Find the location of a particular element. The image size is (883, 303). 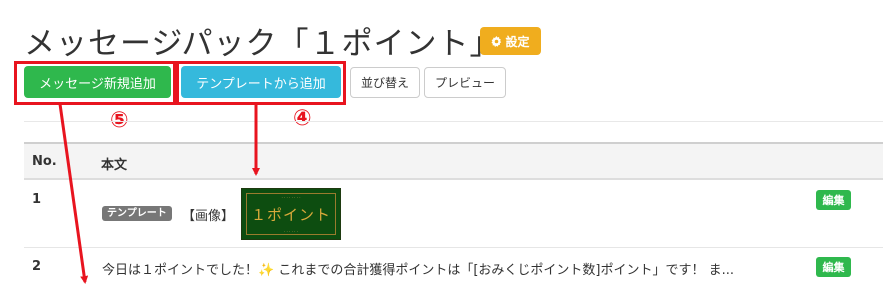

annotation-marker-4: ④ is located at coordinates (302, 118).